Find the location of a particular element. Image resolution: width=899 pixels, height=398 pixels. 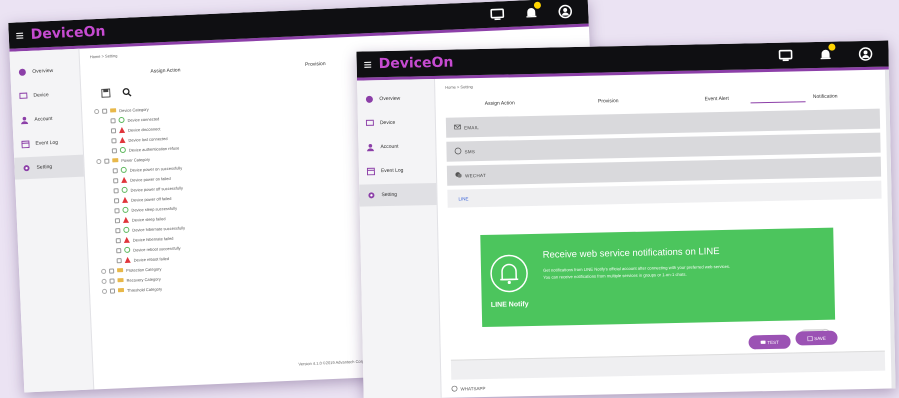

tree-item-label: Device reboot successfully is located at coordinates (157, 249).